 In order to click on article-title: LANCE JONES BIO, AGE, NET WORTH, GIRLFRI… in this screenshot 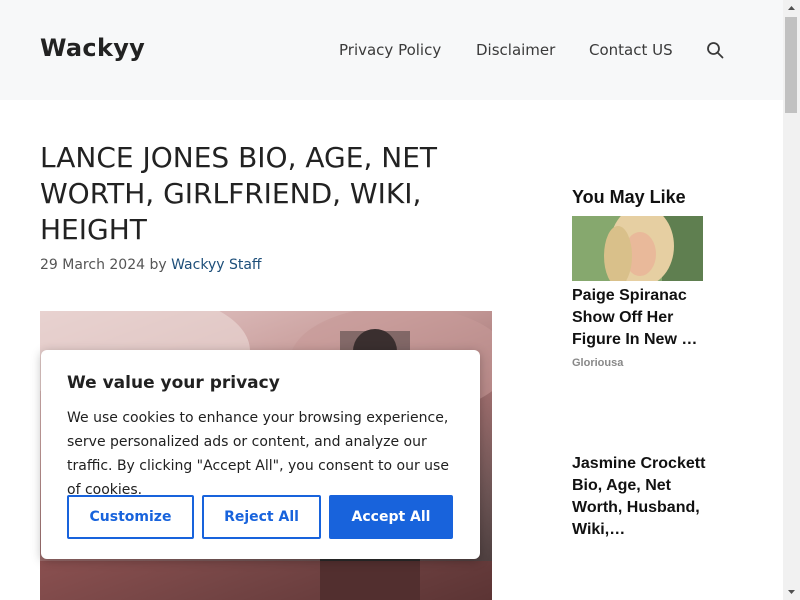, I will do `click(238, 193)`.